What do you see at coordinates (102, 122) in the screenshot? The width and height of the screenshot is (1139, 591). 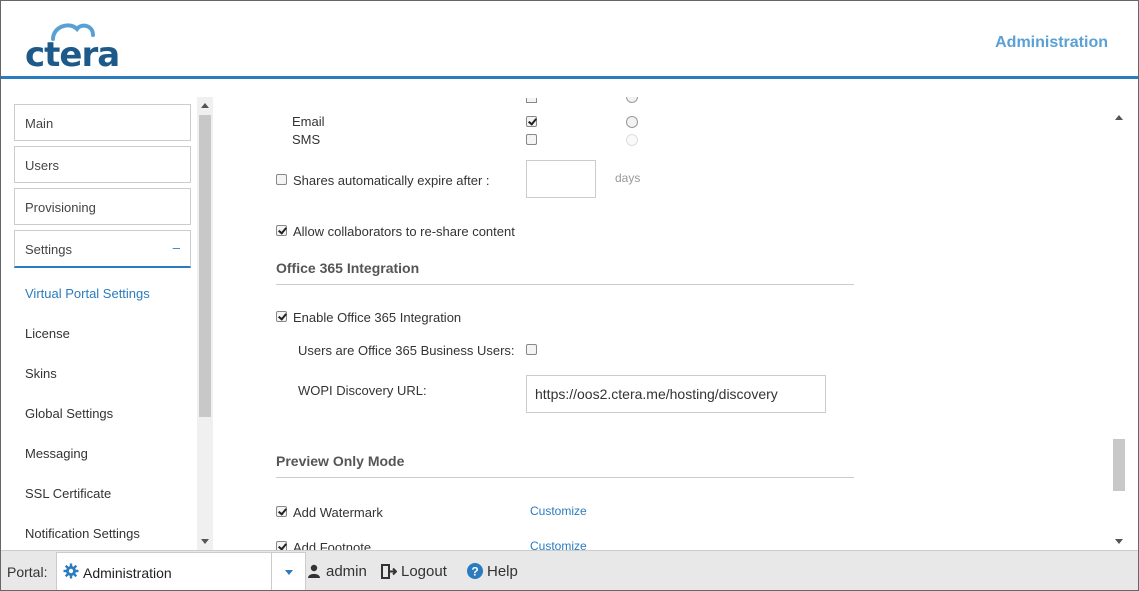 I see `nav-main: Main` at bounding box center [102, 122].